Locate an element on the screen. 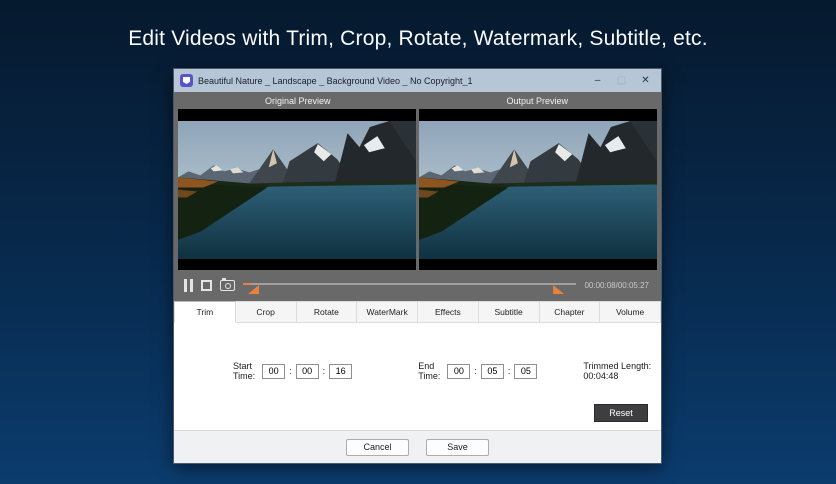 The image size is (836, 484). tab-watermark: WaterMark is located at coordinates (387, 312).